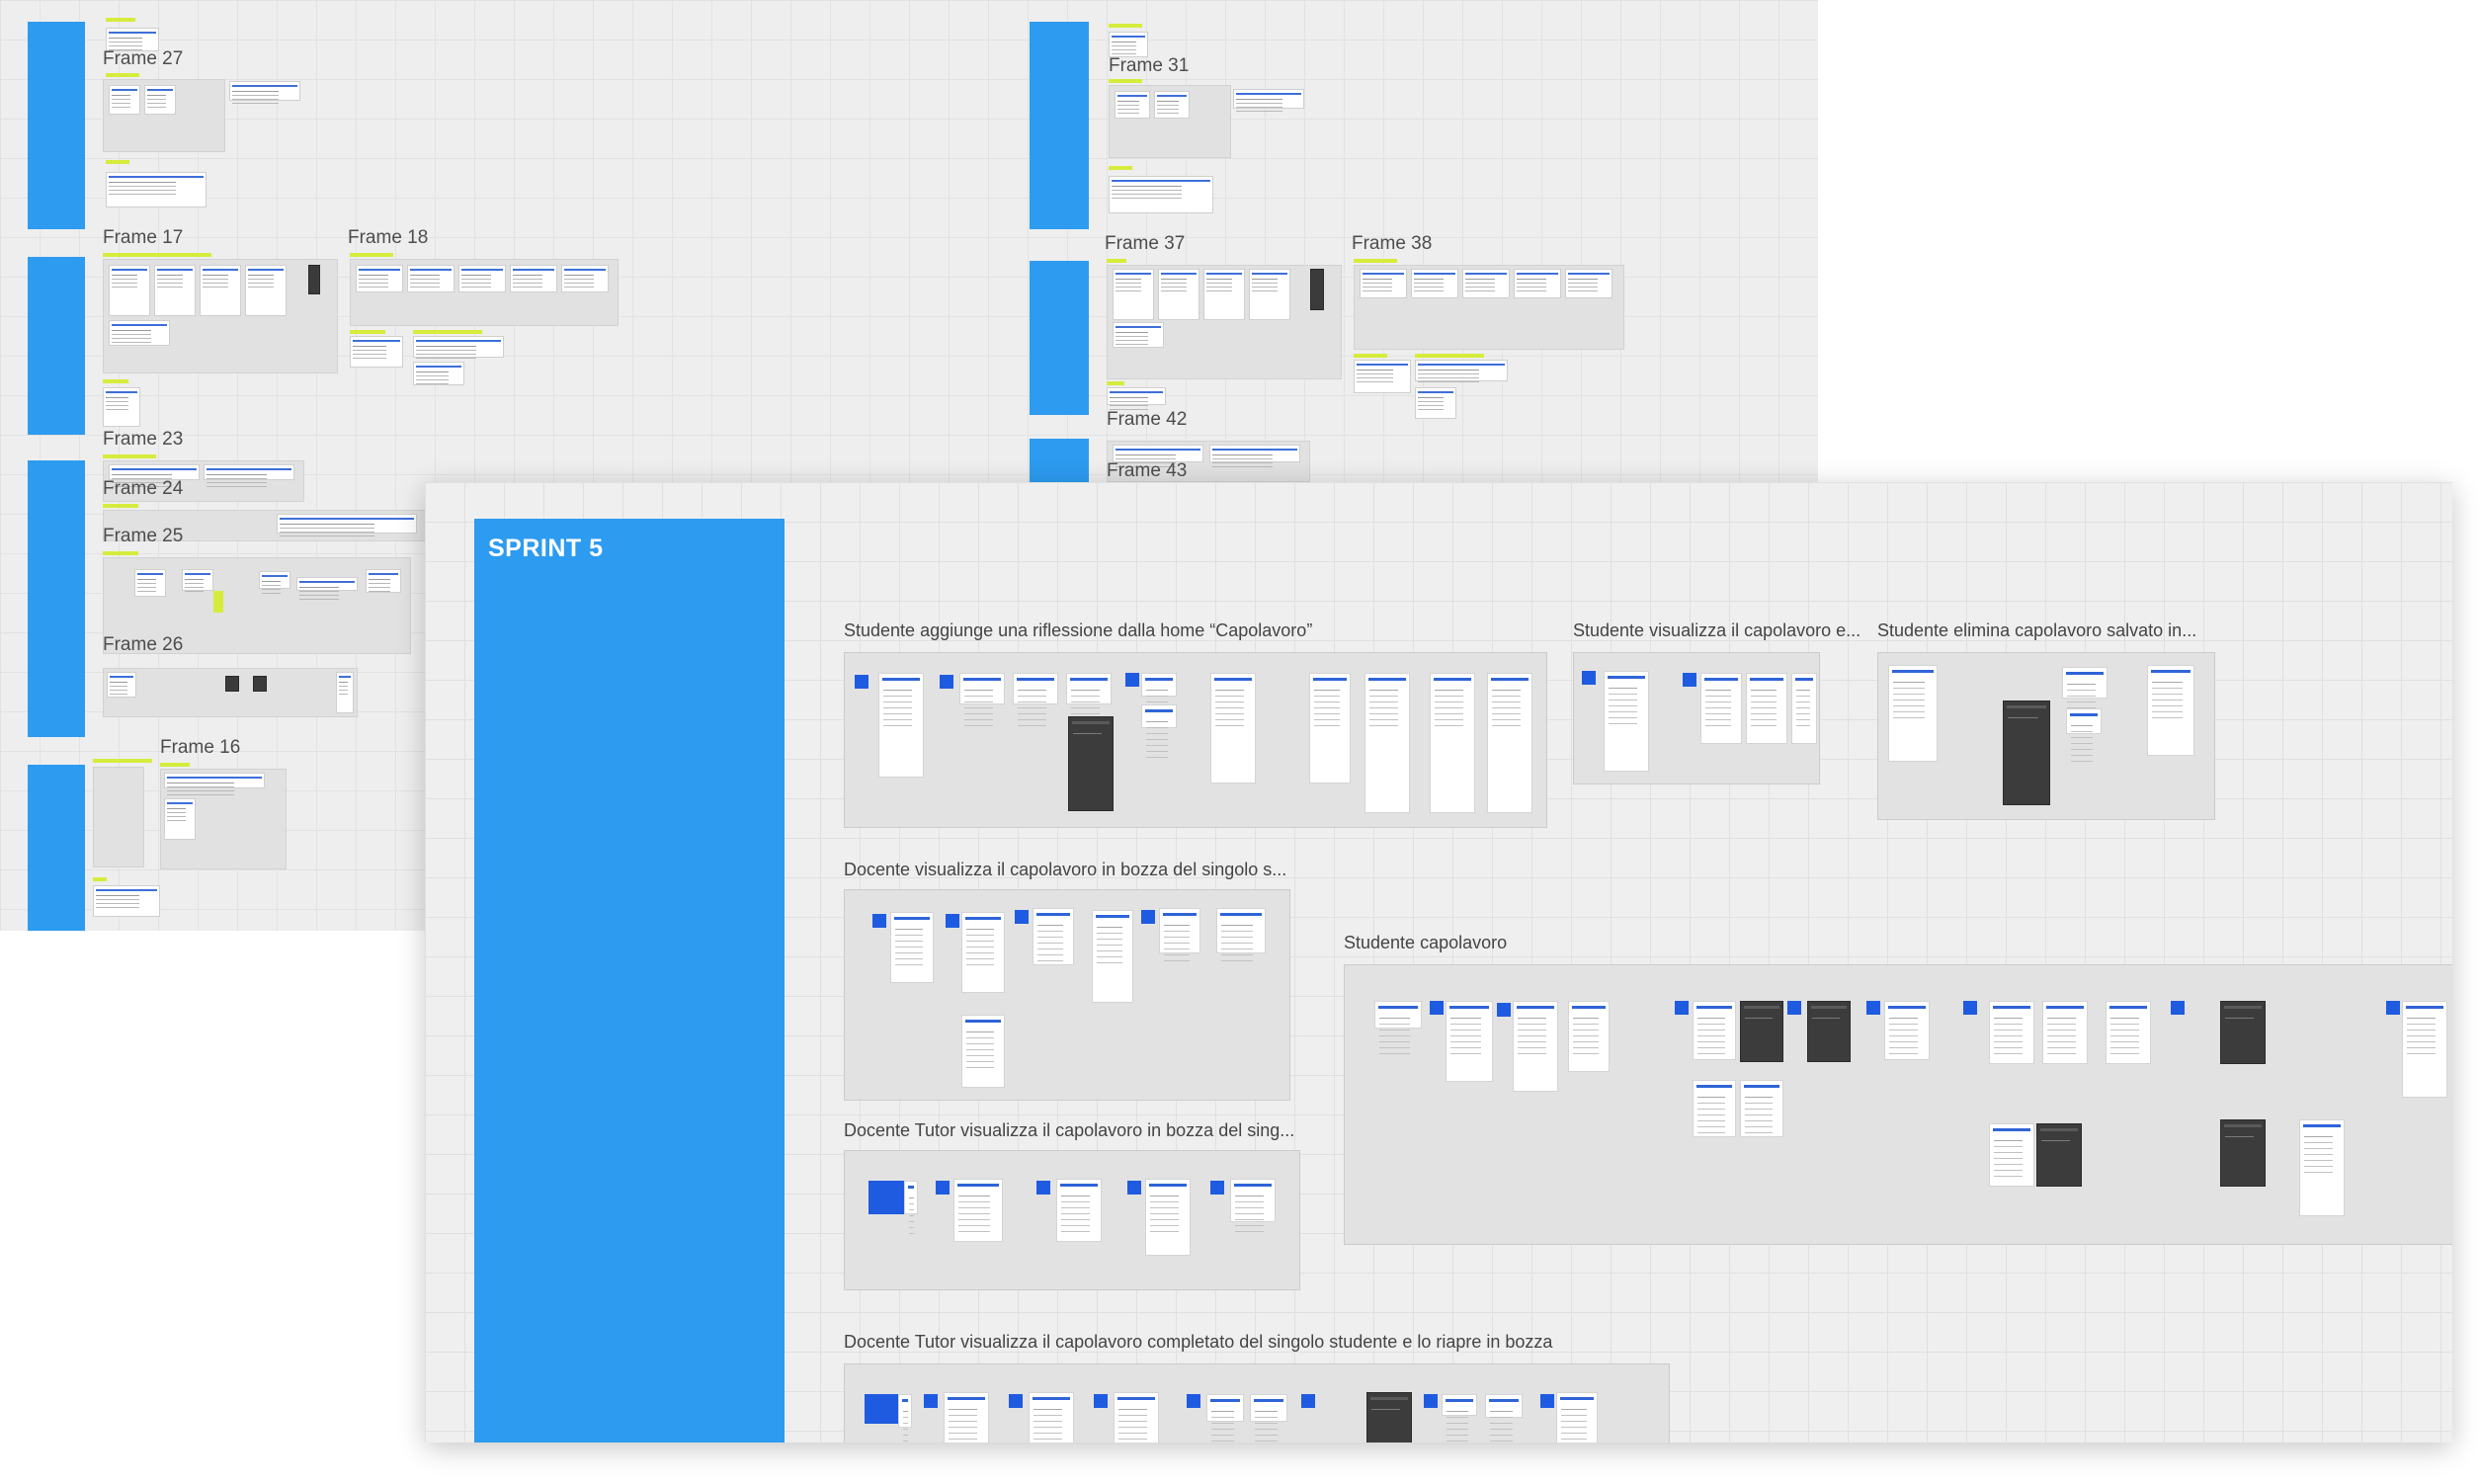 This screenshot has height=1484, width=2480. What do you see at coordinates (143, 59) in the screenshot?
I see `frame-label: Frame 27` at bounding box center [143, 59].